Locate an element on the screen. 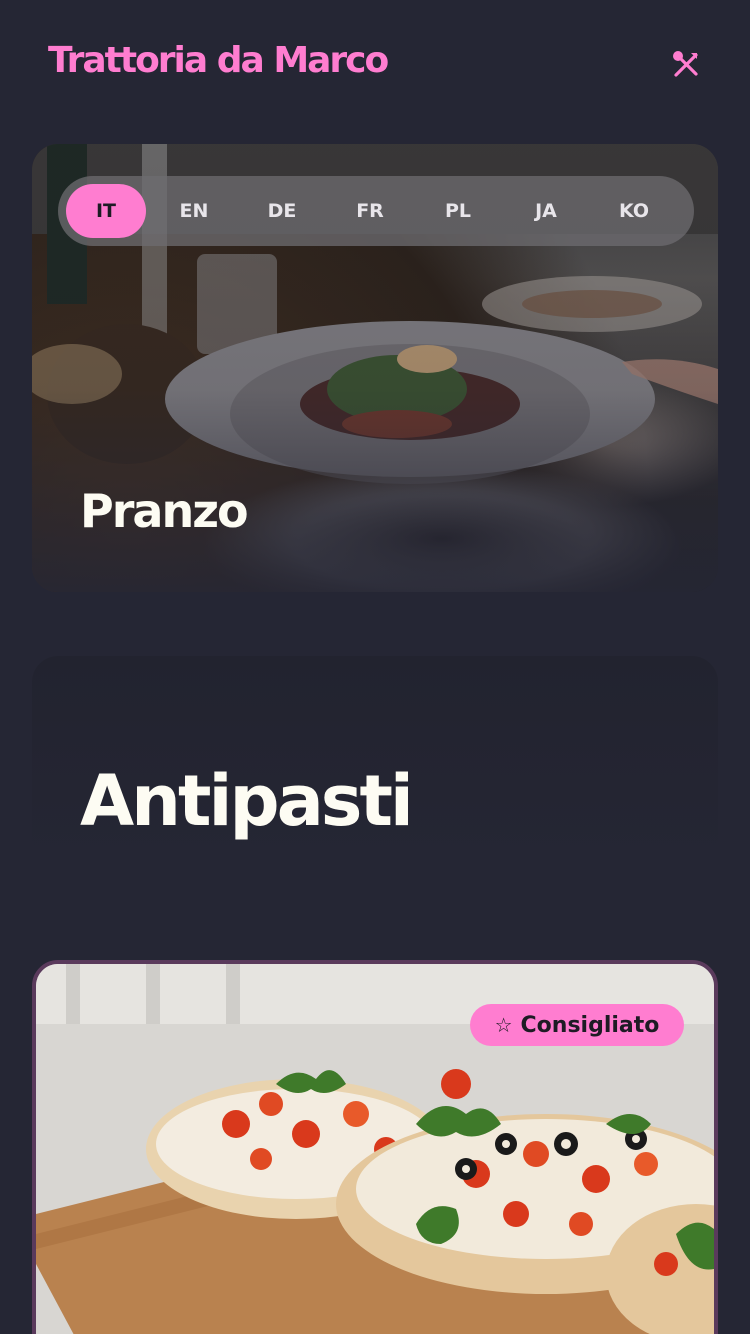  fork-knife-icon is located at coordinates (685, 64).